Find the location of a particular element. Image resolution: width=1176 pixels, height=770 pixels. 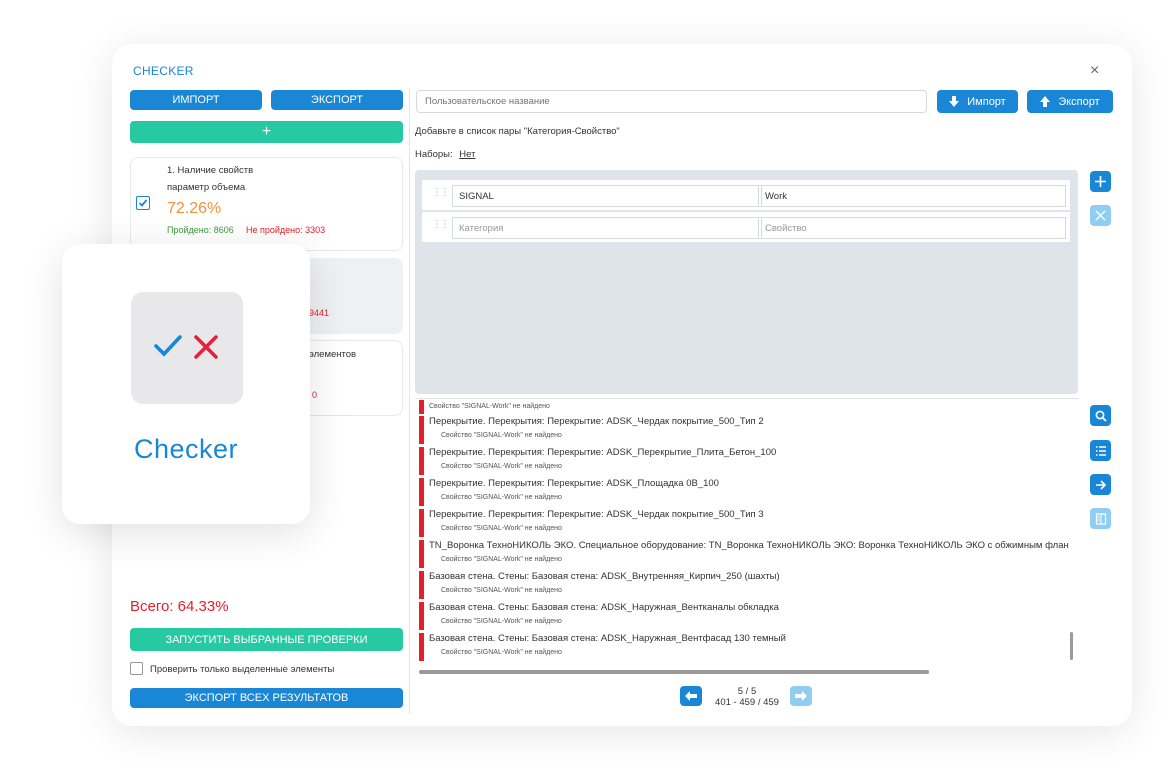

run-checks-button: ЗАПУСТИТЬ ВЫБРАННЫЕ ПРОВЕРКИ is located at coordinates (266, 639).